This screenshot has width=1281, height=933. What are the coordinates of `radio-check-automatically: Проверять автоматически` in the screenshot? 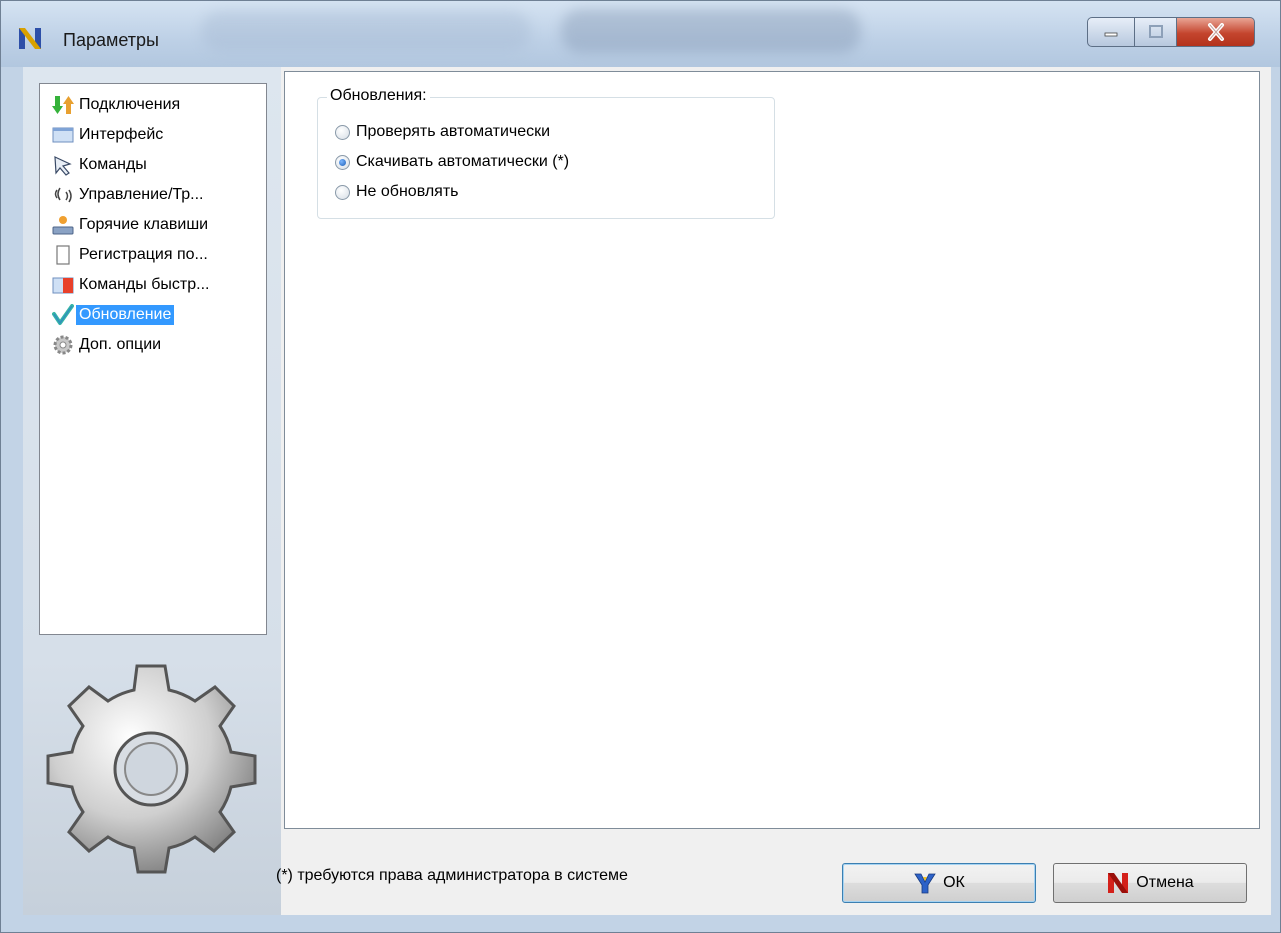 It's located at (442, 132).